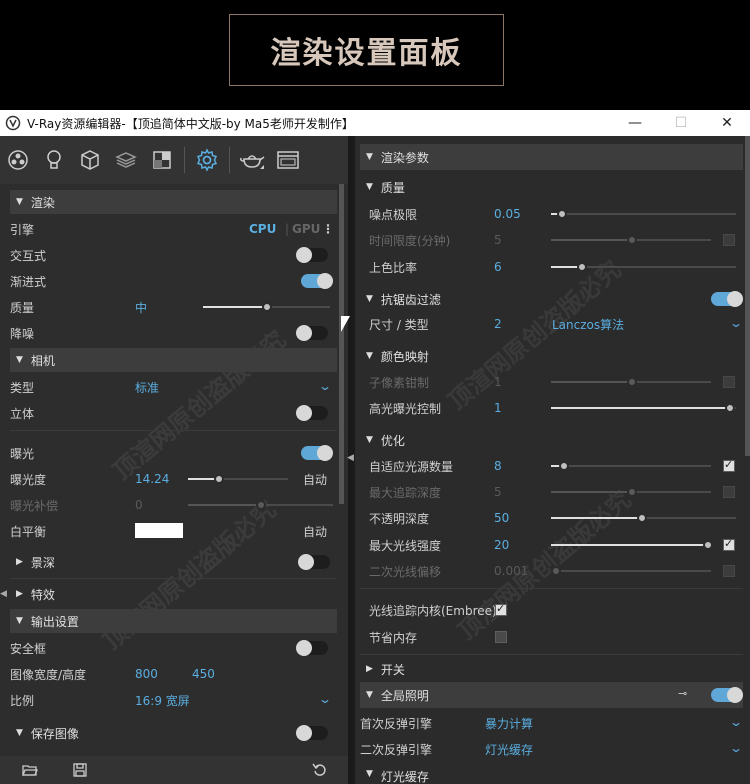  What do you see at coordinates (643, 408) in the screenshot?
I see `highlight-slider` at bounding box center [643, 408].